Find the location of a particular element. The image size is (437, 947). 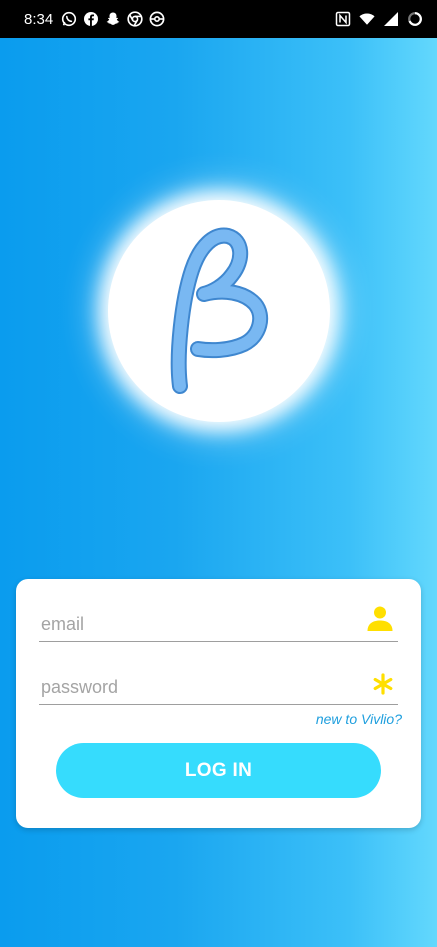

email-field is located at coordinates (218, 623).